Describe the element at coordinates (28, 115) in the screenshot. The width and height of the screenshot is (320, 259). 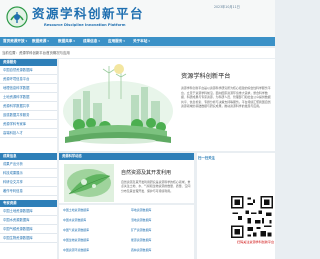
I see `sidebar-item: 遥感数据共享服务` at that location.